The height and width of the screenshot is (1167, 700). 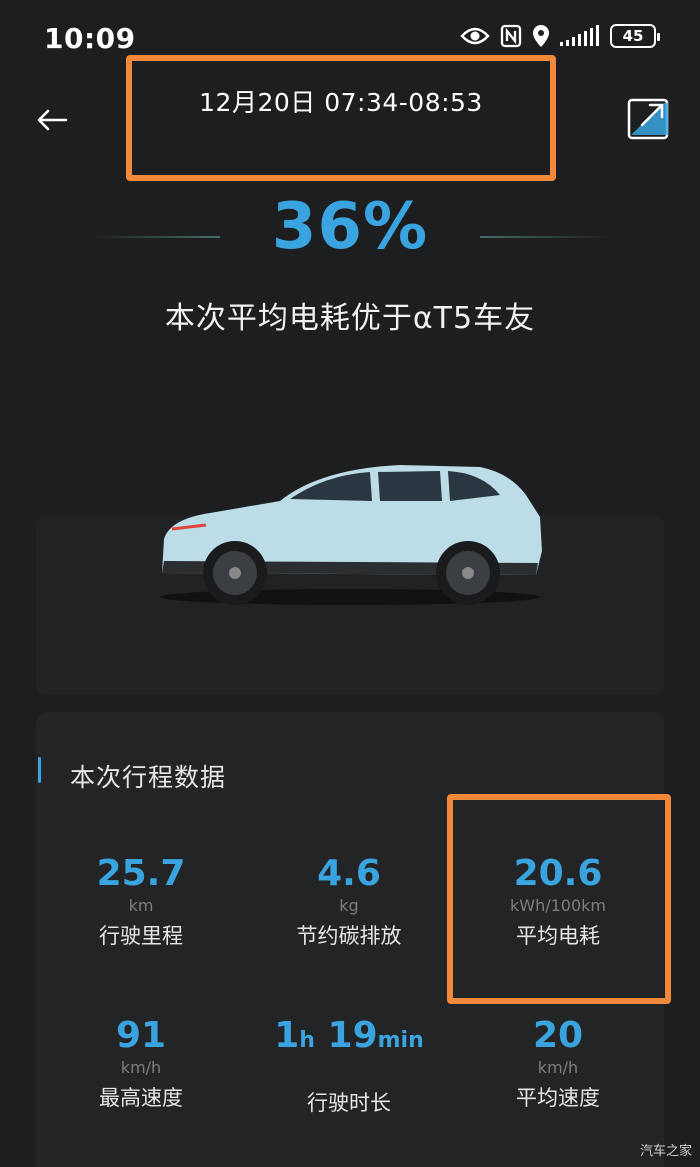 I want to click on duration-minutes-unit: min, so click(x=400, y=1040).